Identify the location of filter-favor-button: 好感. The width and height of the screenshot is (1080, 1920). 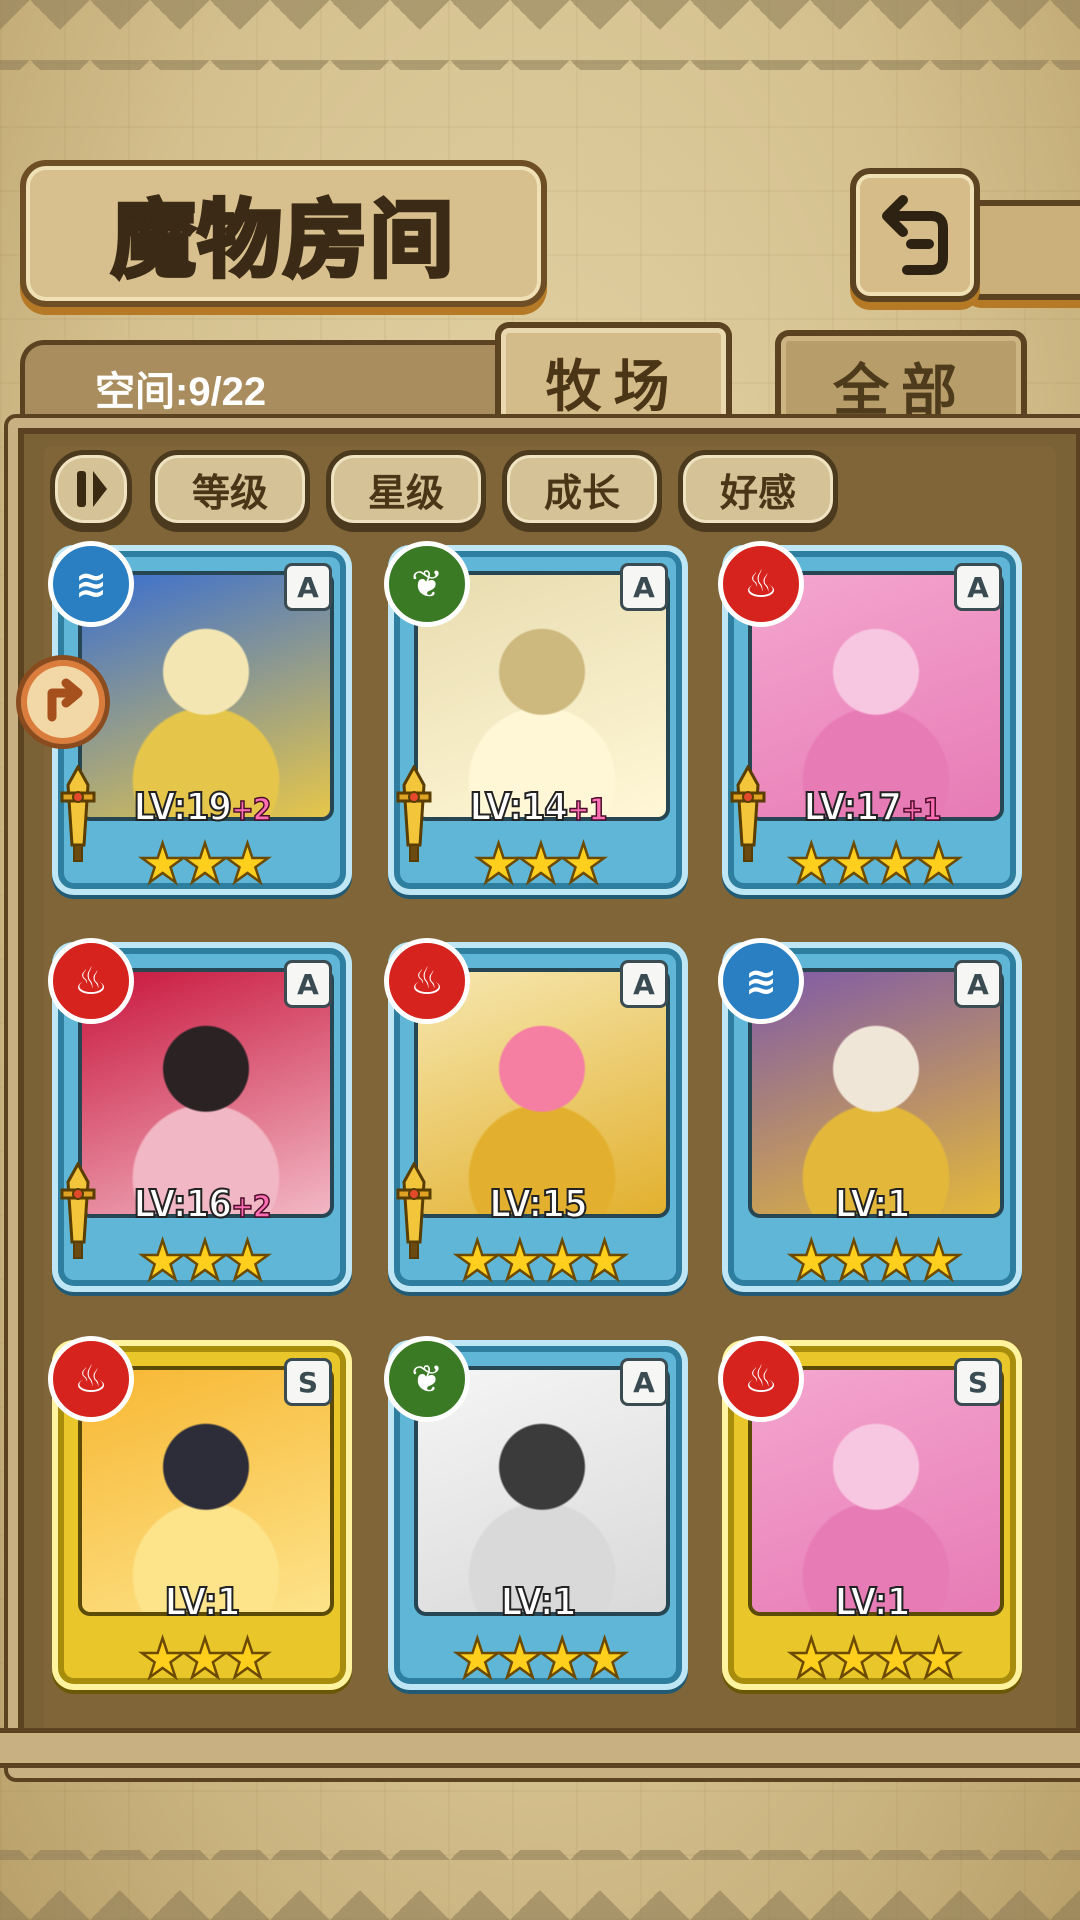
(758, 489).